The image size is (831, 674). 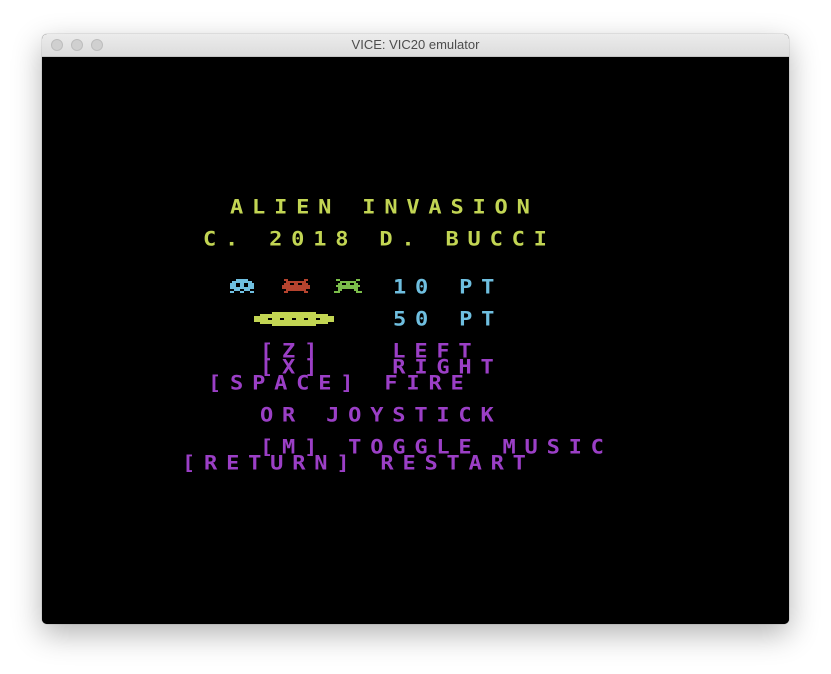 I want to click on control-space: [SPACE] FIRE, so click(x=340, y=383).